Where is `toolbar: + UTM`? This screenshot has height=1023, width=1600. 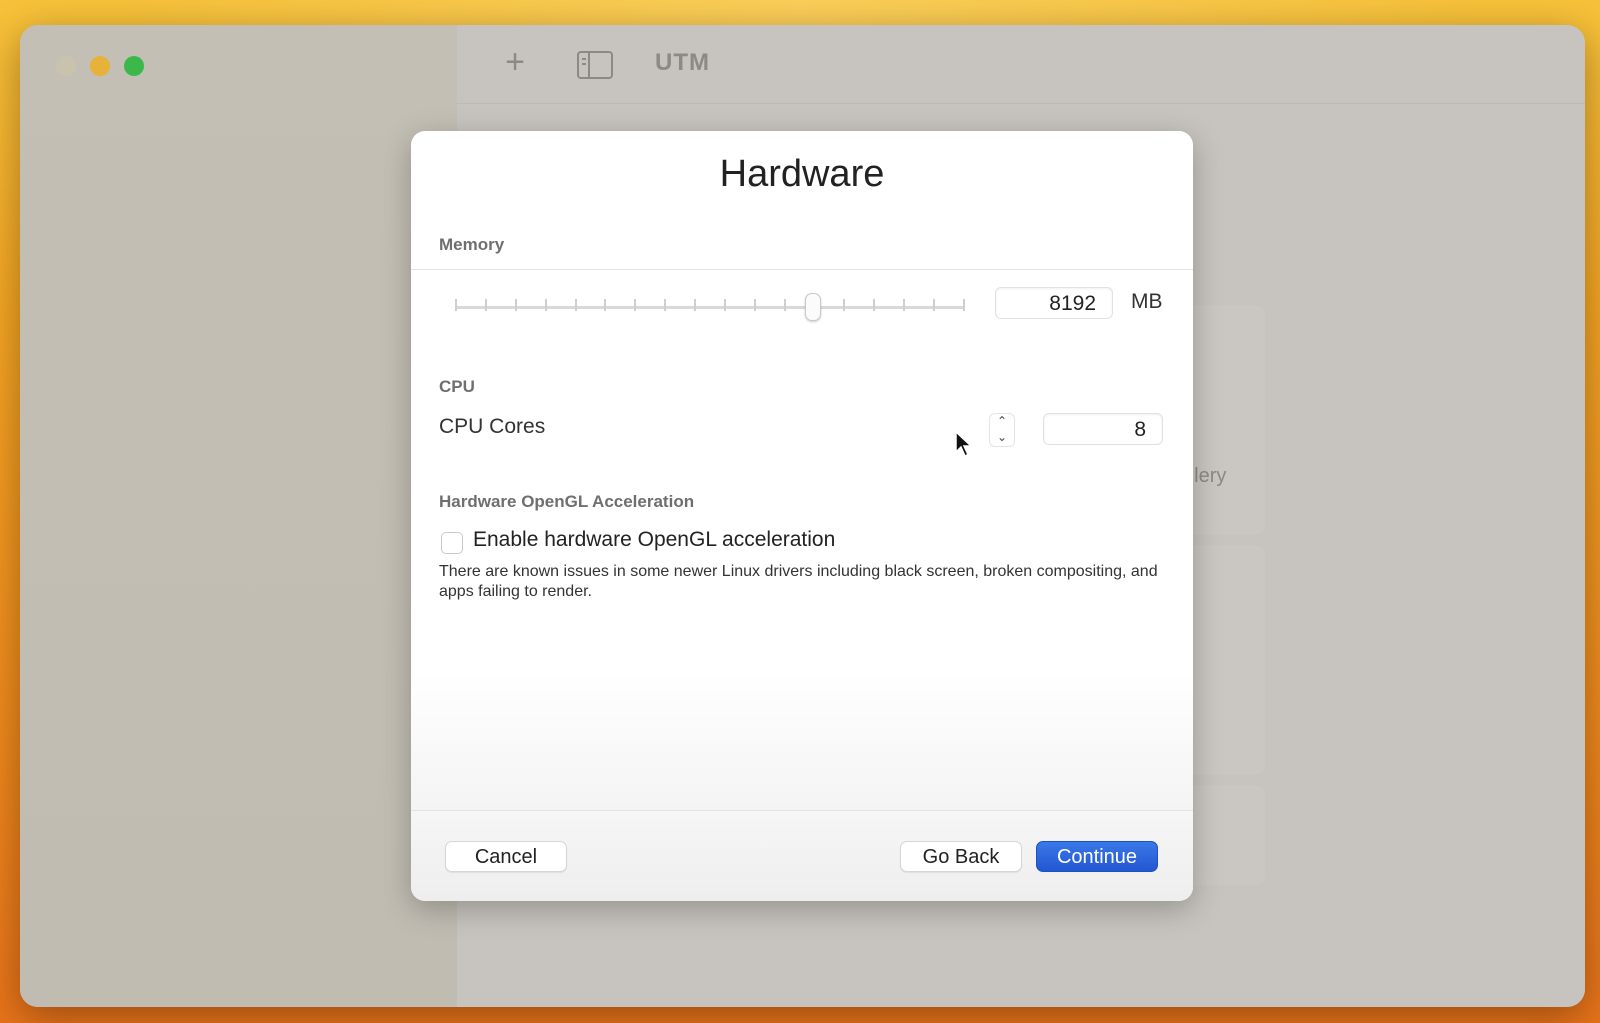 toolbar: + UTM is located at coordinates (1021, 64).